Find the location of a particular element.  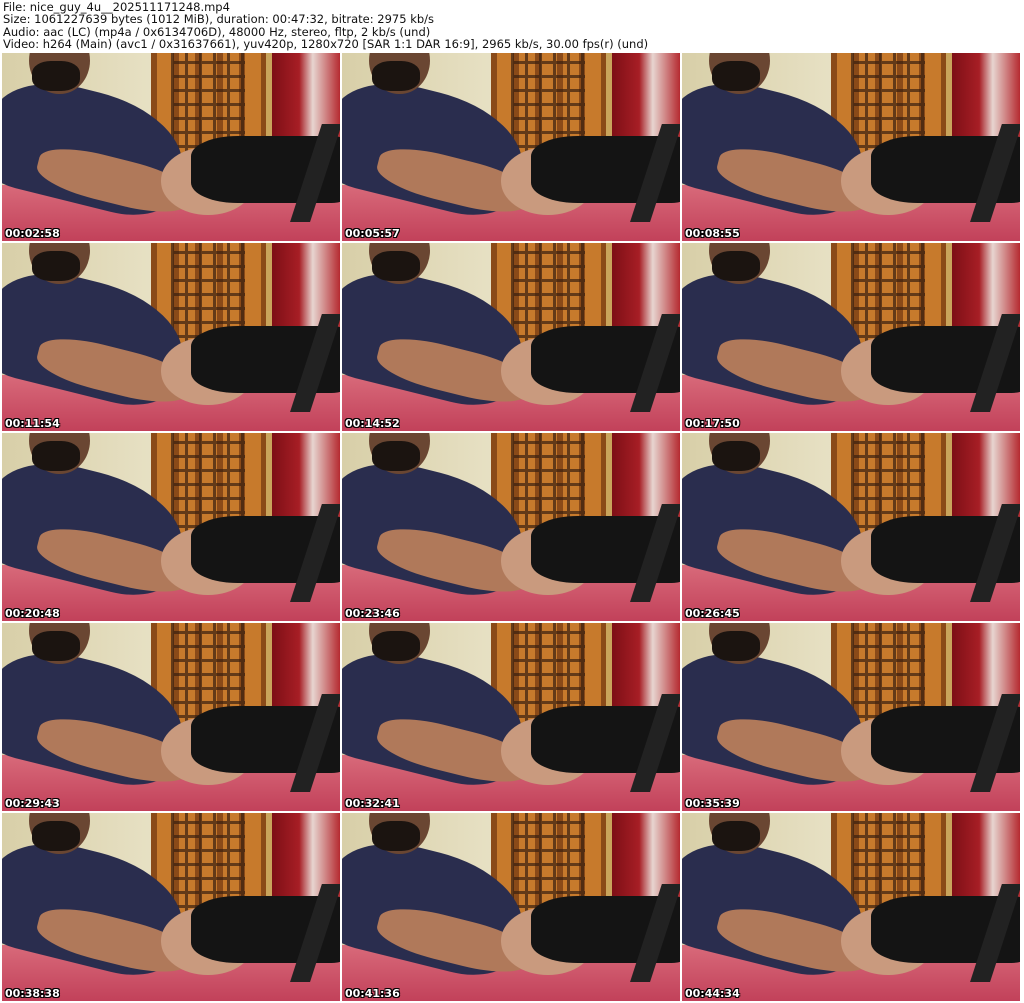

thumbnail-timestamp: 00:05:57 is located at coordinates (372, 233).